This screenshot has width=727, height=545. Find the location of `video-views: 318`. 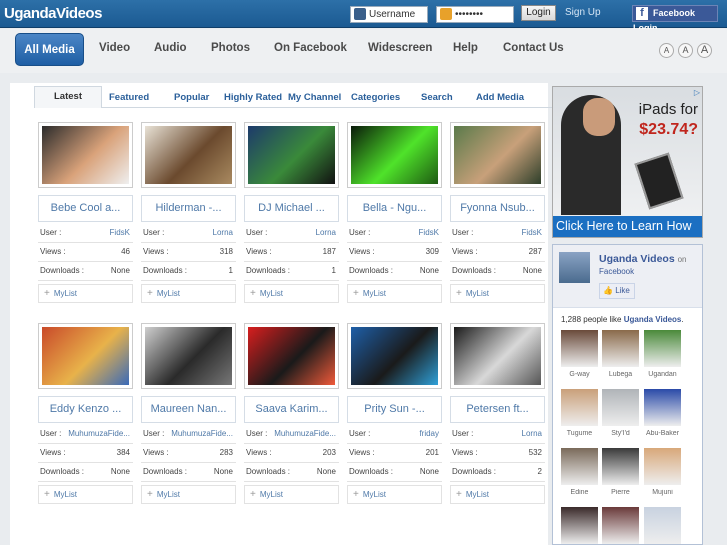

video-views: 318 is located at coordinates (226, 251).